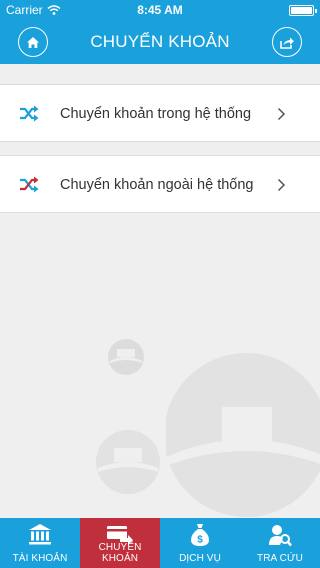 The image size is (320, 568). Describe the element at coordinates (303, 10) in the screenshot. I see `battery-icon` at that location.